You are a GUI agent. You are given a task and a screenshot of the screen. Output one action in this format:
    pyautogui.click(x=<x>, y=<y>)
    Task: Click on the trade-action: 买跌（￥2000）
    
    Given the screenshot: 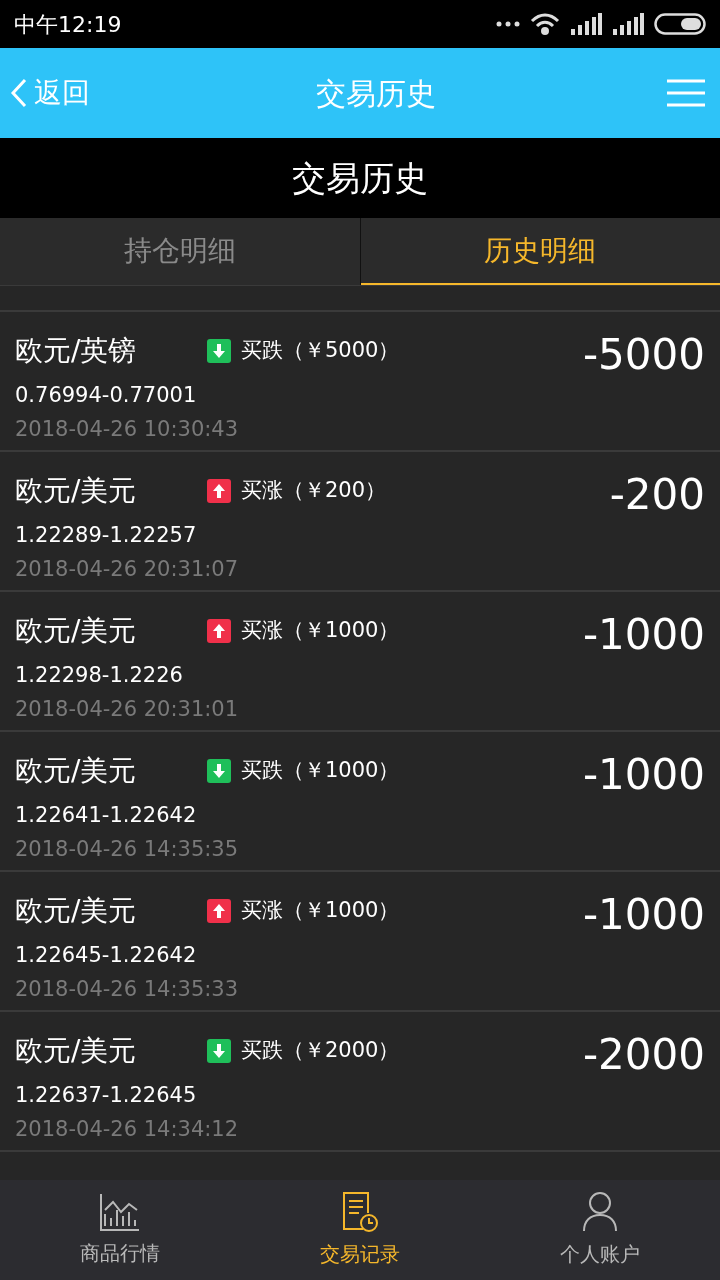 What is the action you would take?
    pyautogui.click(x=320, y=1051)
    